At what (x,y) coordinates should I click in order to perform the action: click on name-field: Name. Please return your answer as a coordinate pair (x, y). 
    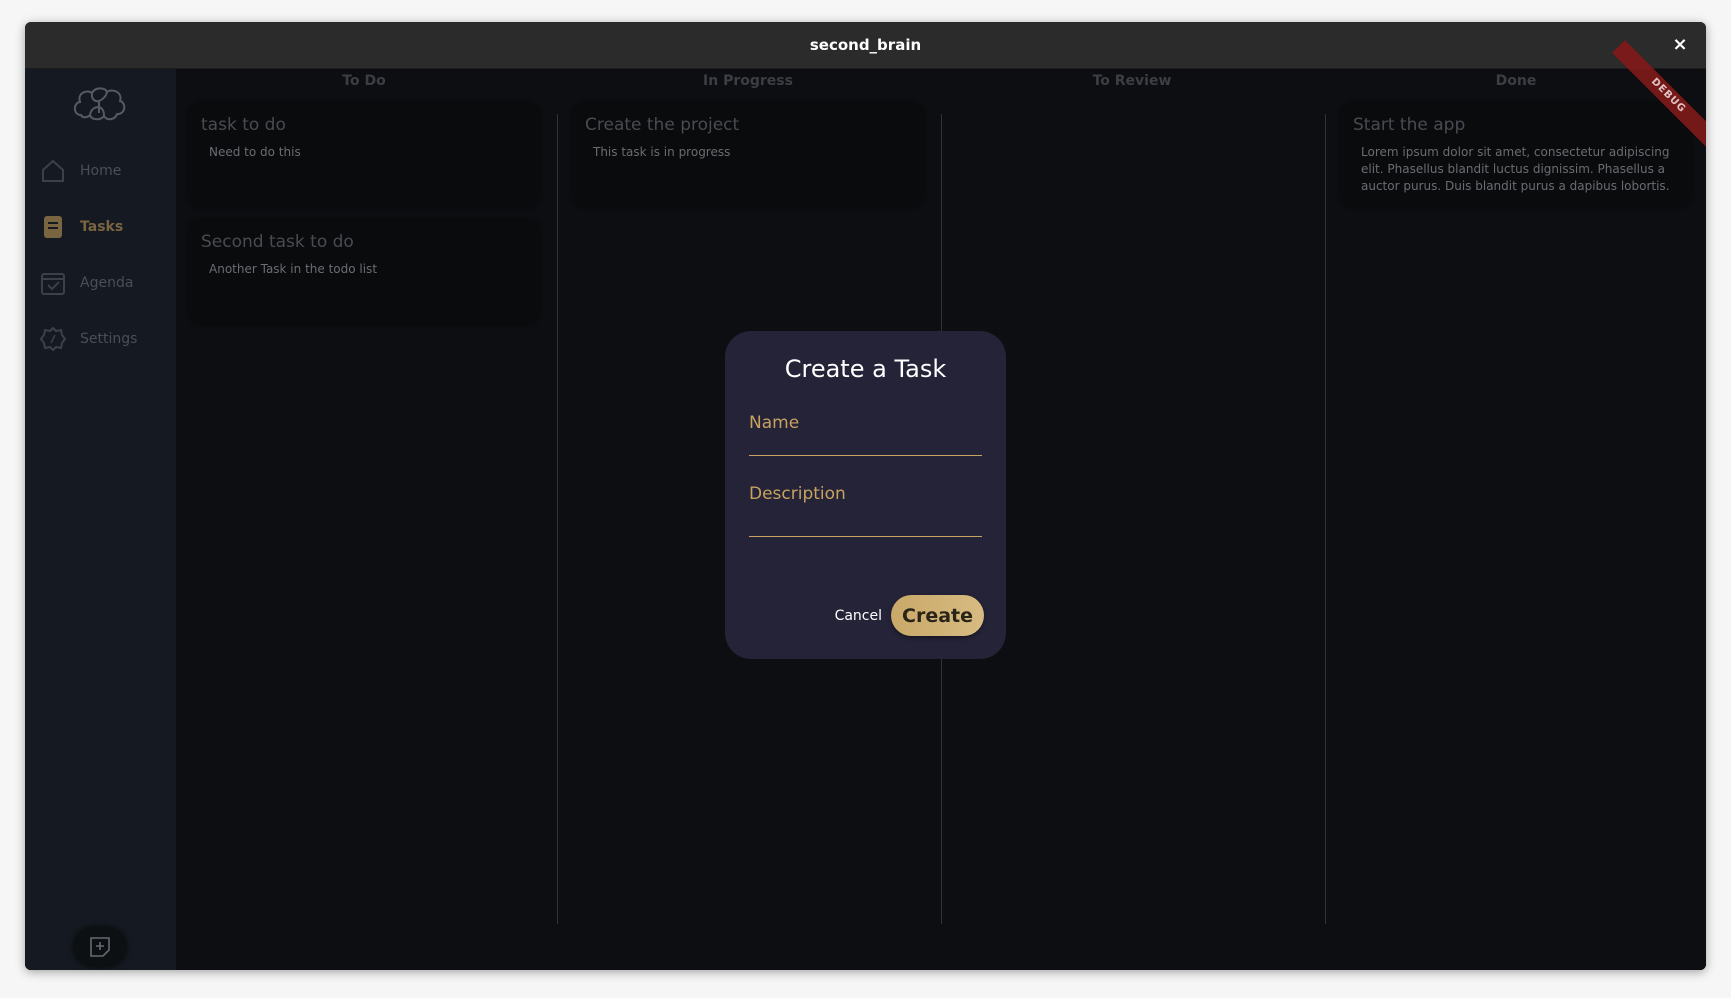
    Looking at the image, I should click on (865, 434).